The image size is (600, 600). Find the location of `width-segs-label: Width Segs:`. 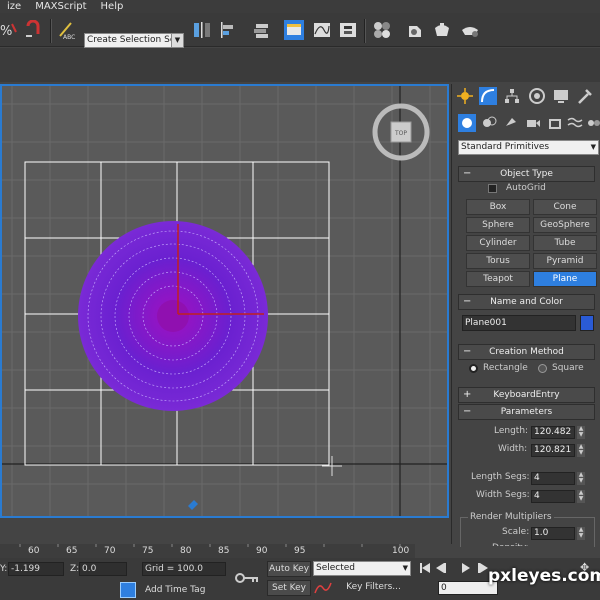

width-segs-label: Width Segs: is located at coordinates (503, 495).